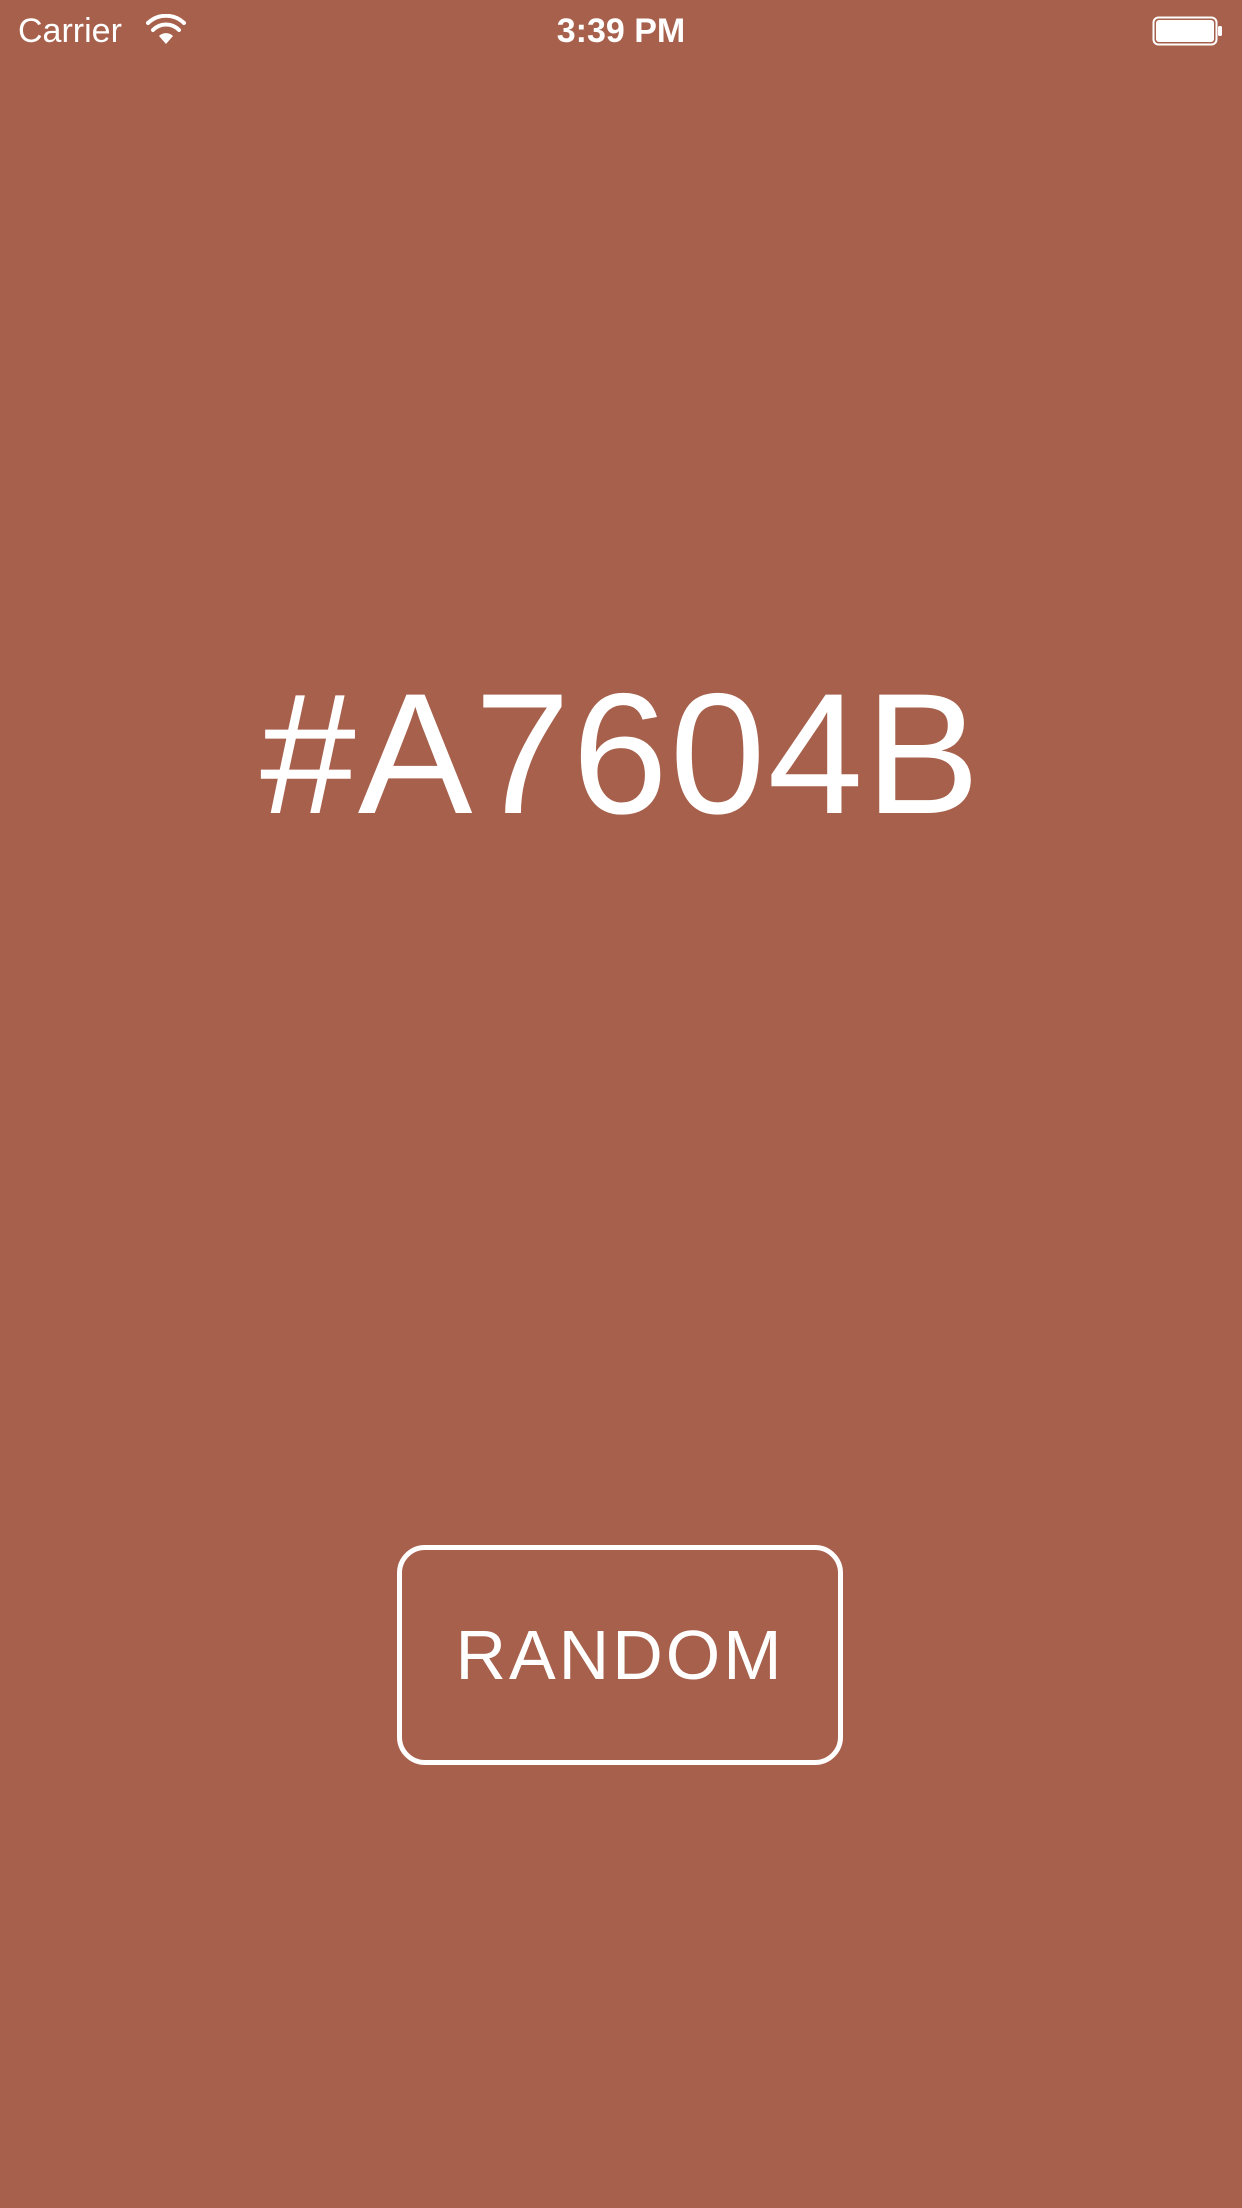  What do you see at coordinates (621, 754) in the screenshot?
I see `hex-color-label: #A7604B` at bounding box center [621, 754].